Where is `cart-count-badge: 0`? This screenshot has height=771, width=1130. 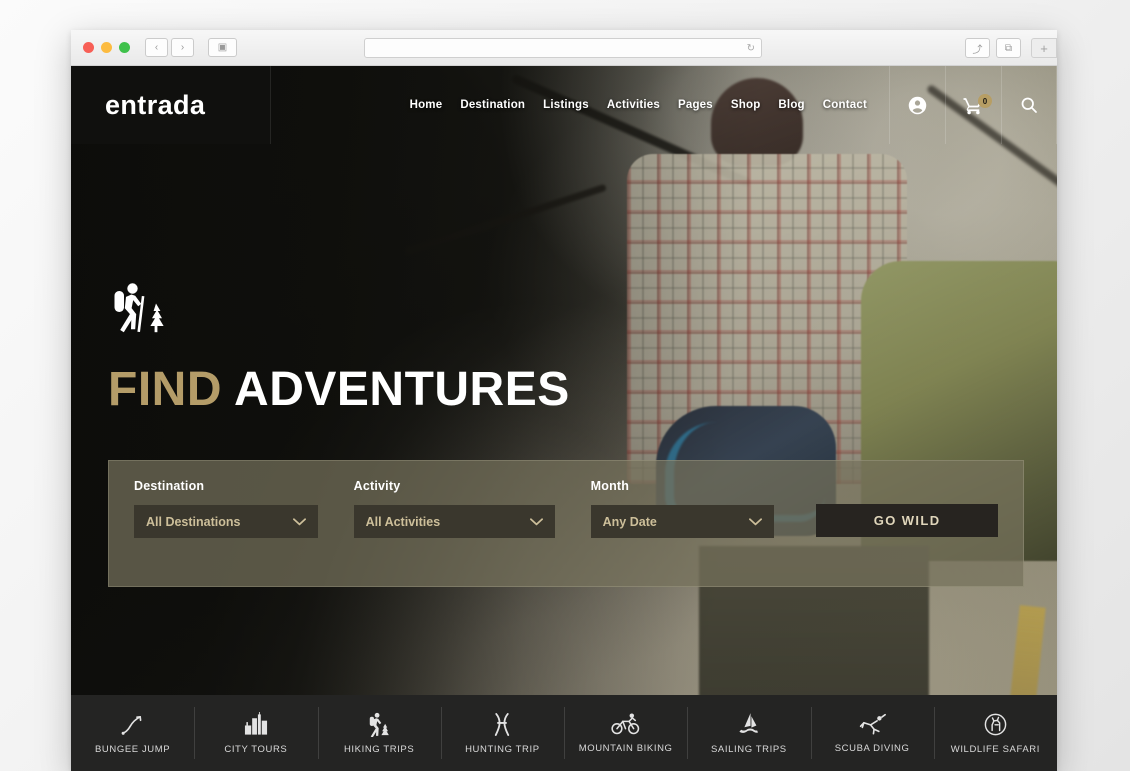
cart-count-badge: 0 is located at coordinates (985, 101).